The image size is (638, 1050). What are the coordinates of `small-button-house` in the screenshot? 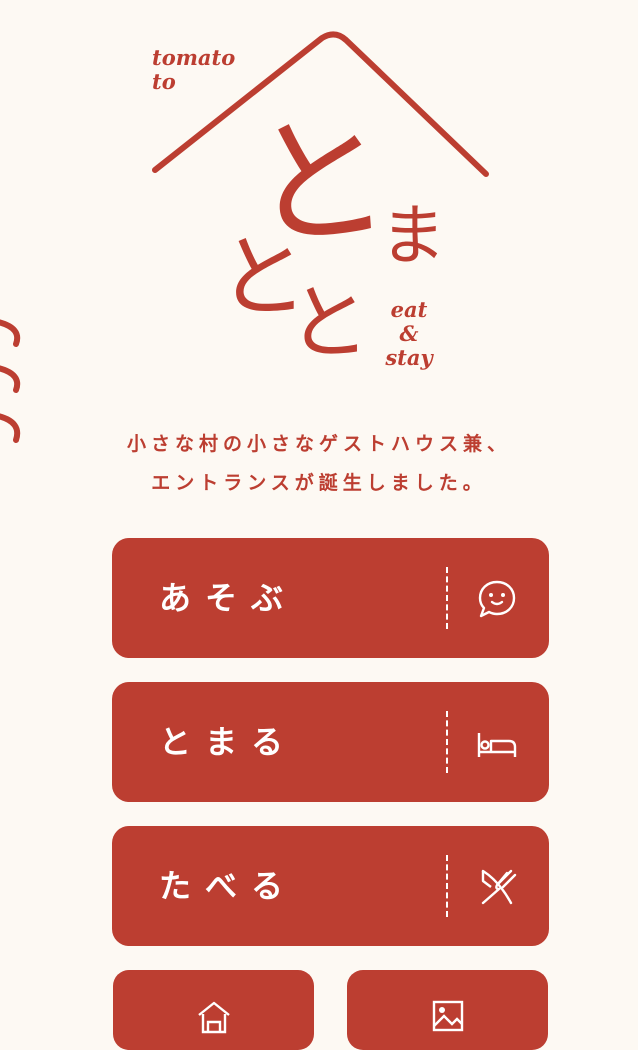 It's located at (213, 1010).